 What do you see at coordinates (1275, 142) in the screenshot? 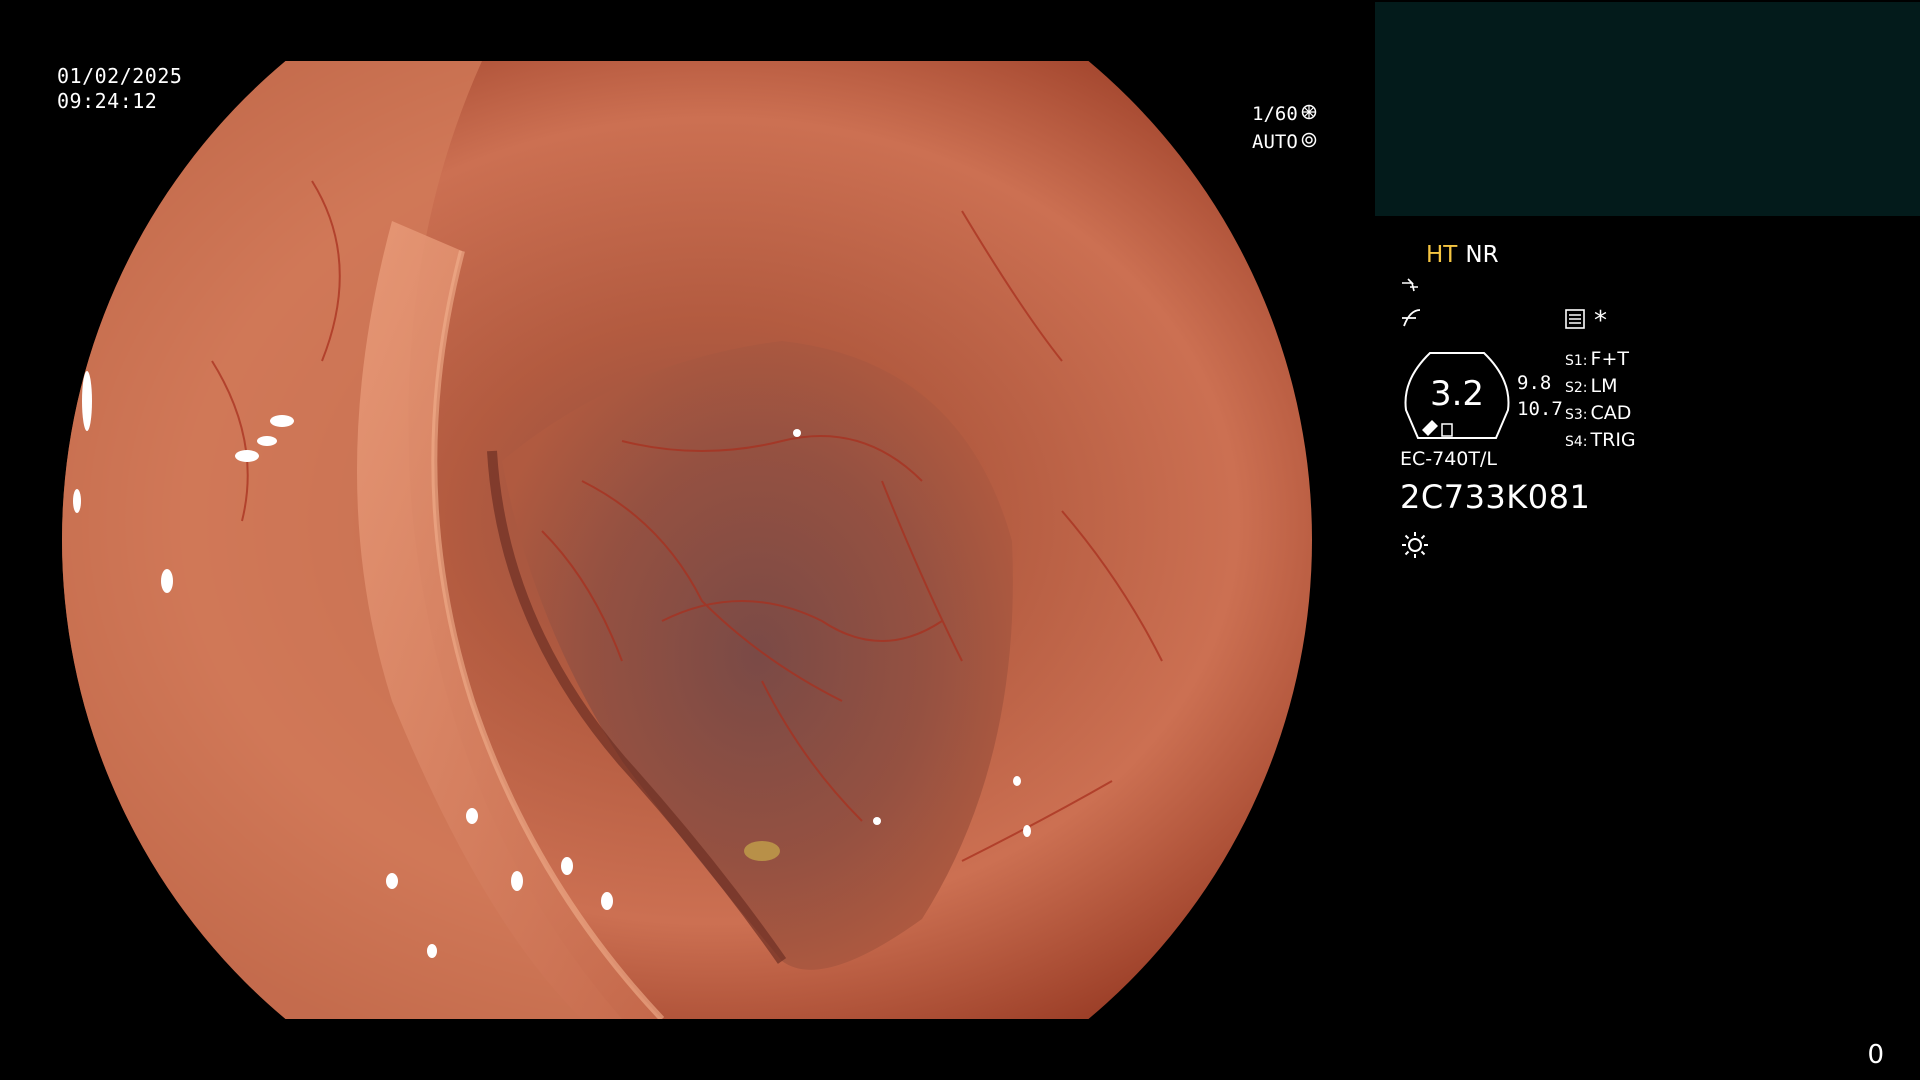
I see `exposure-mode-label: AUTO` at bounding box center [1275, 142].